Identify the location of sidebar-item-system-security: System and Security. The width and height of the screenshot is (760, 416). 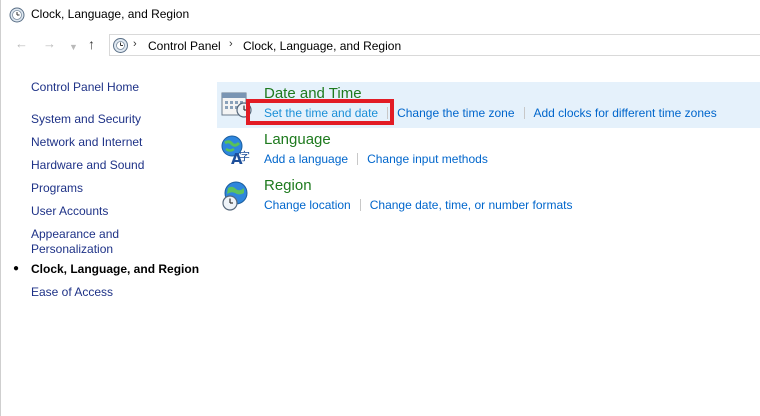
(86, 119).